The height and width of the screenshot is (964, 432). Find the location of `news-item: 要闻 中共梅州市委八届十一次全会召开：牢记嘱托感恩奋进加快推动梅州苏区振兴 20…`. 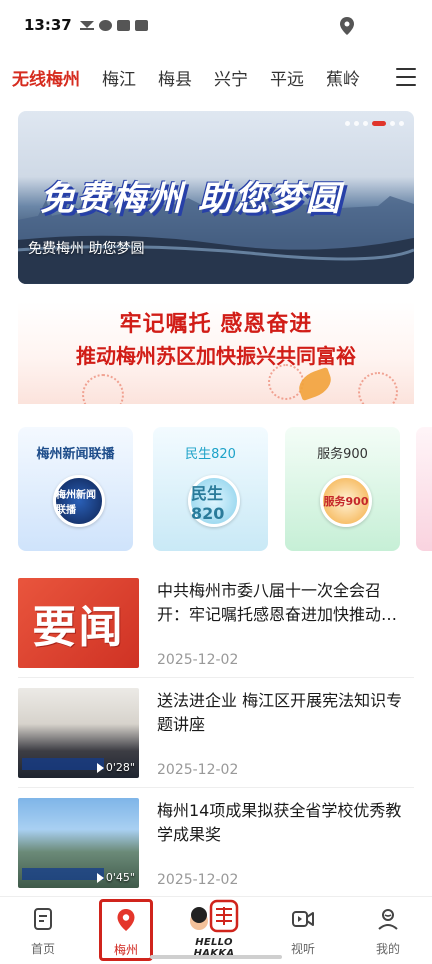

news-item: 要闻 中共梅州市委八届十一次全会召开：牢记嘱托感恩奋进加快推动梅州苏区振兴 20… is located at coordinates (216, 623).